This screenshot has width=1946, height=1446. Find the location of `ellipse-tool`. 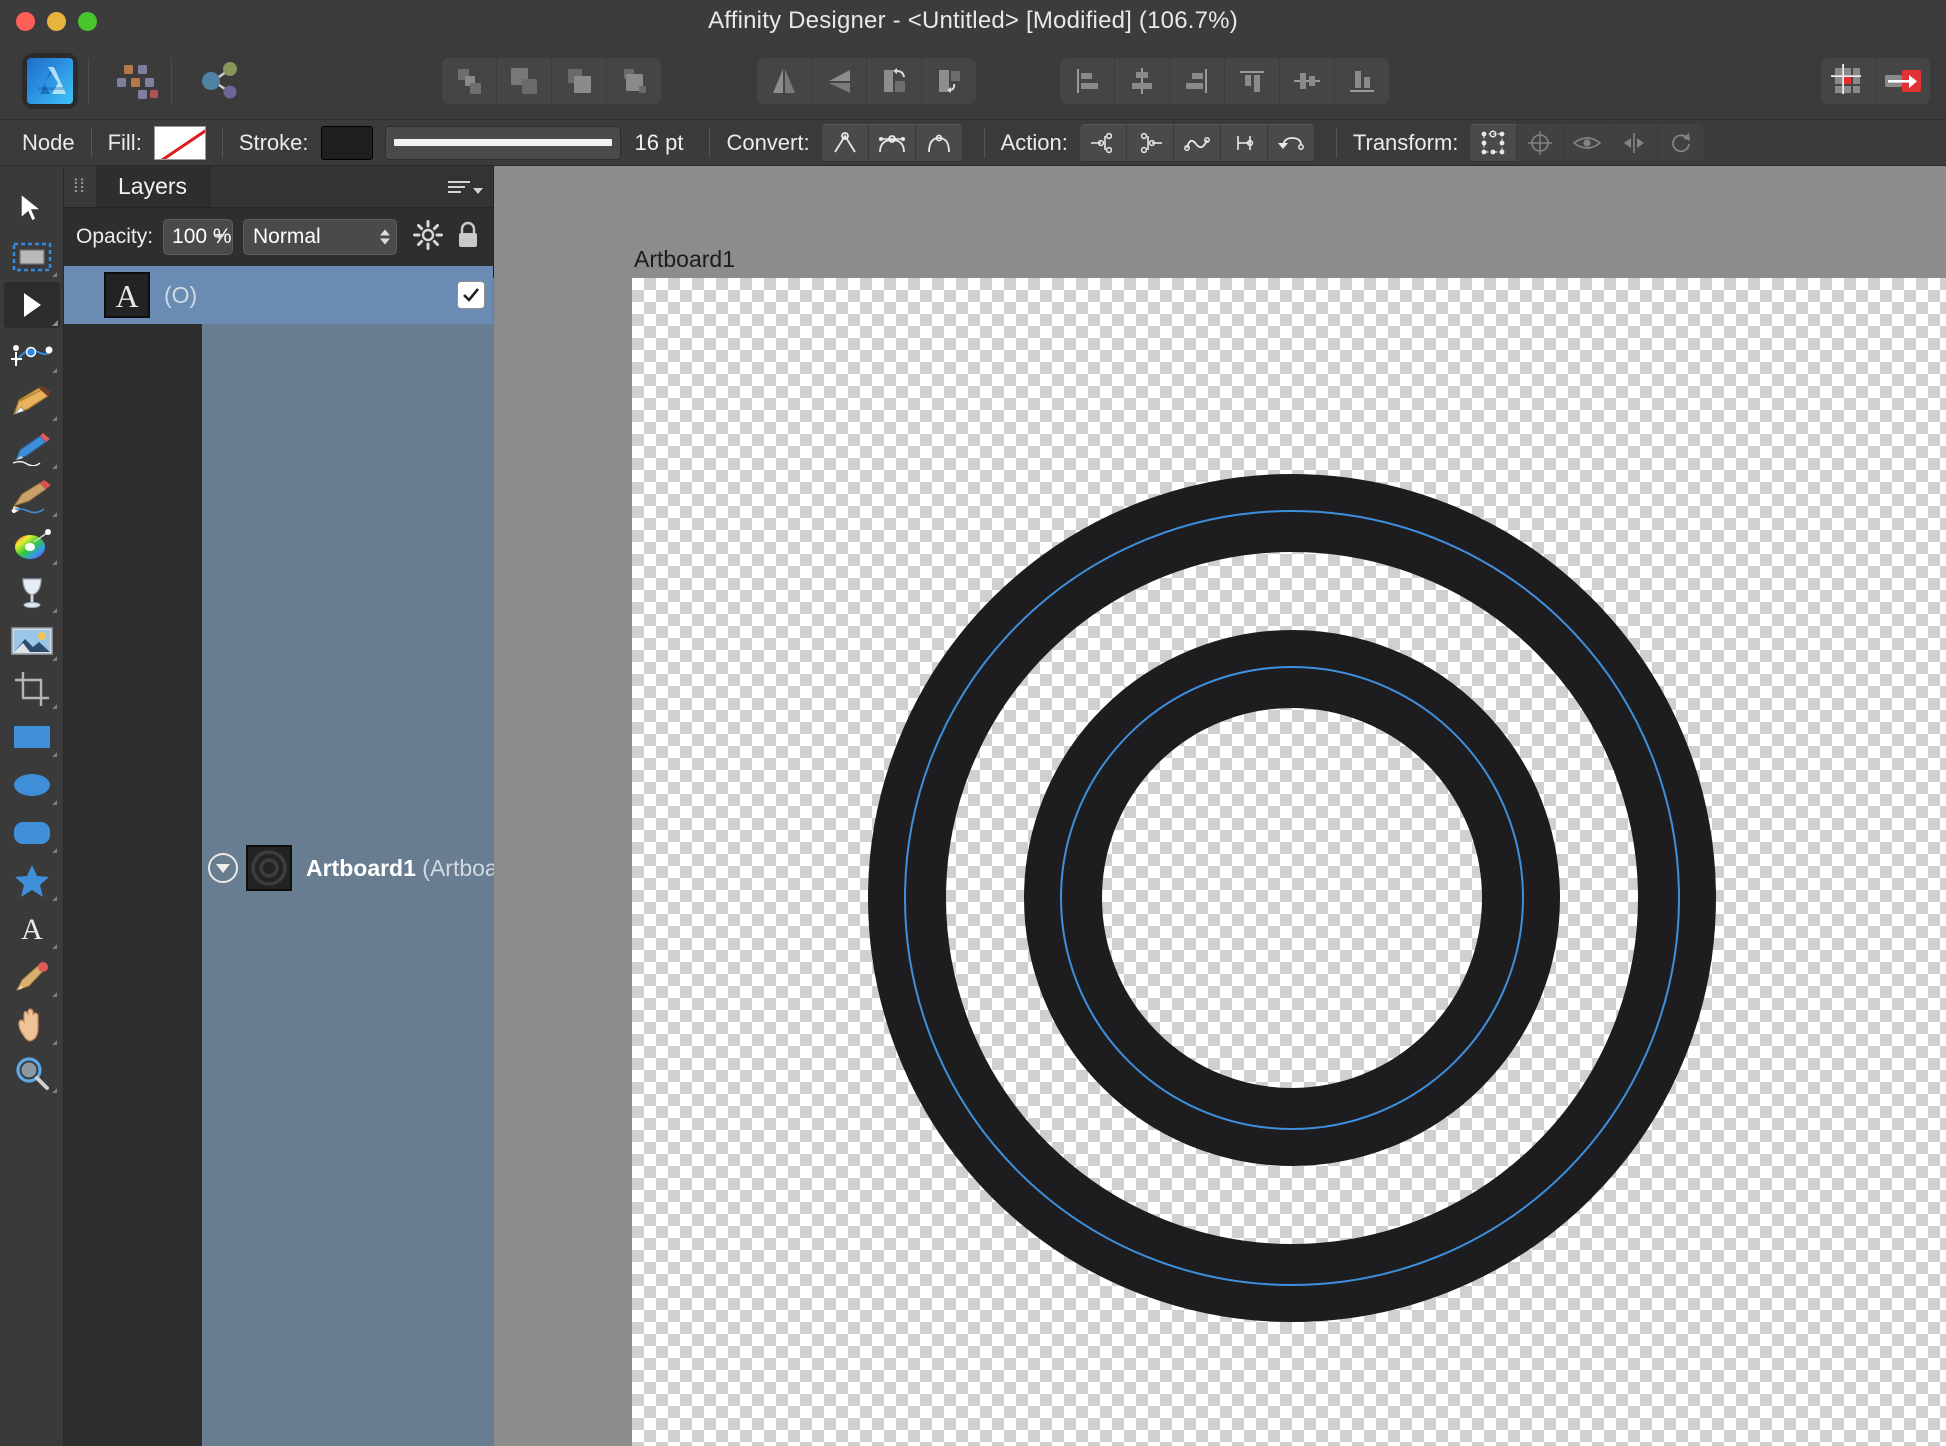

ellipse-tool is located at coordinates (32, 785).